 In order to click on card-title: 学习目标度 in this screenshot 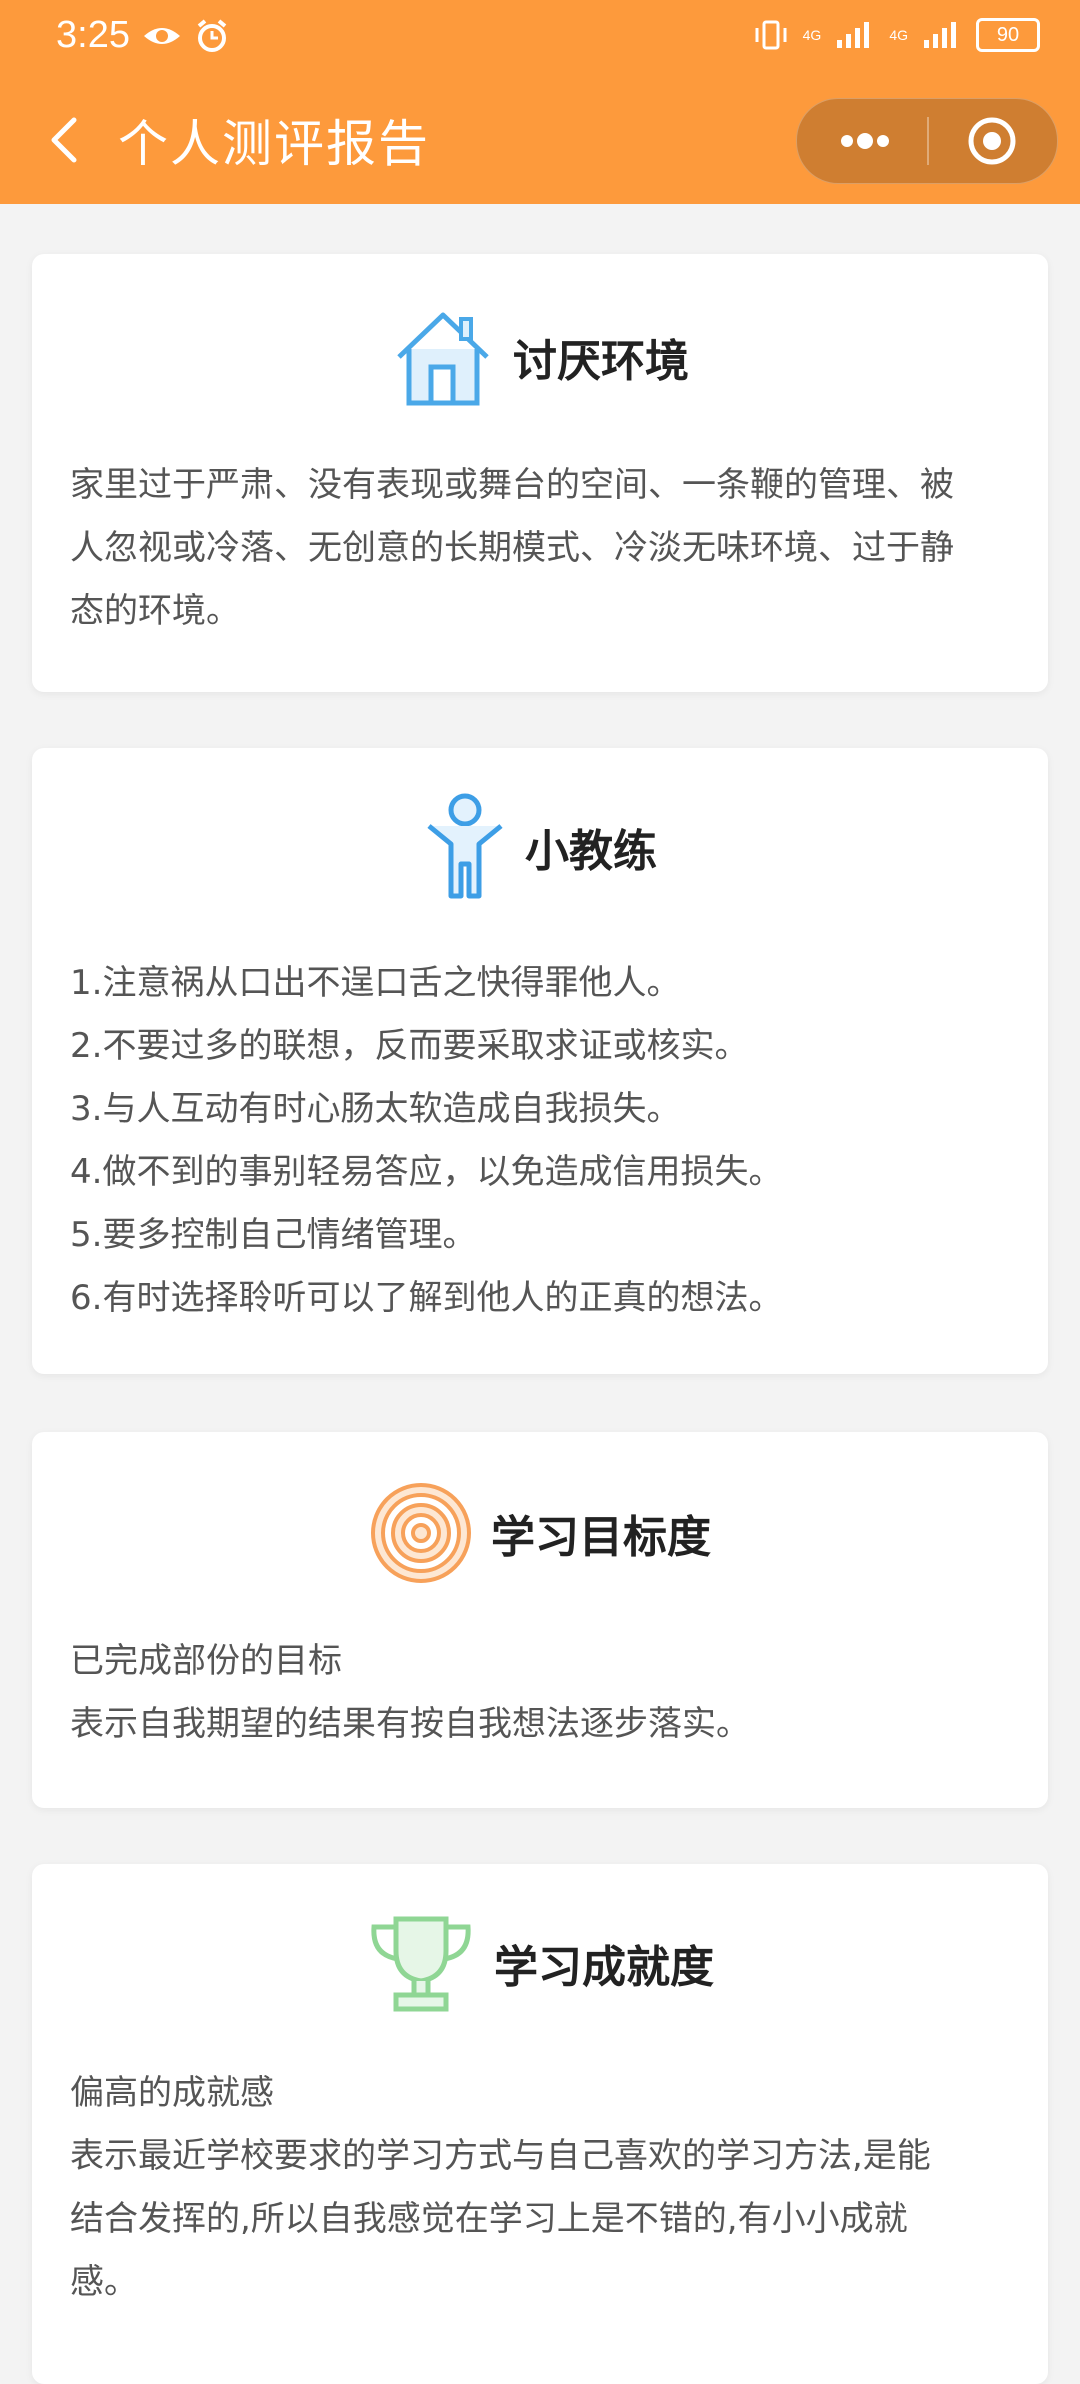, I will do `click(601, 1537)`.